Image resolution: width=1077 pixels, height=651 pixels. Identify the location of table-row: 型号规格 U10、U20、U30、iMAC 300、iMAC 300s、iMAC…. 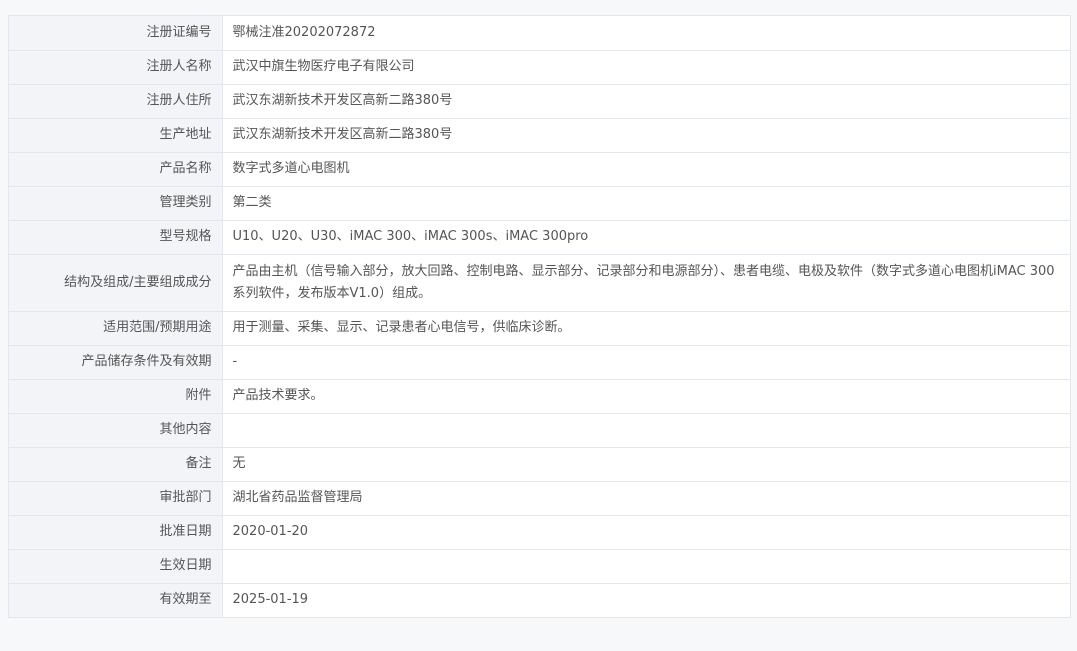
(539, 237).